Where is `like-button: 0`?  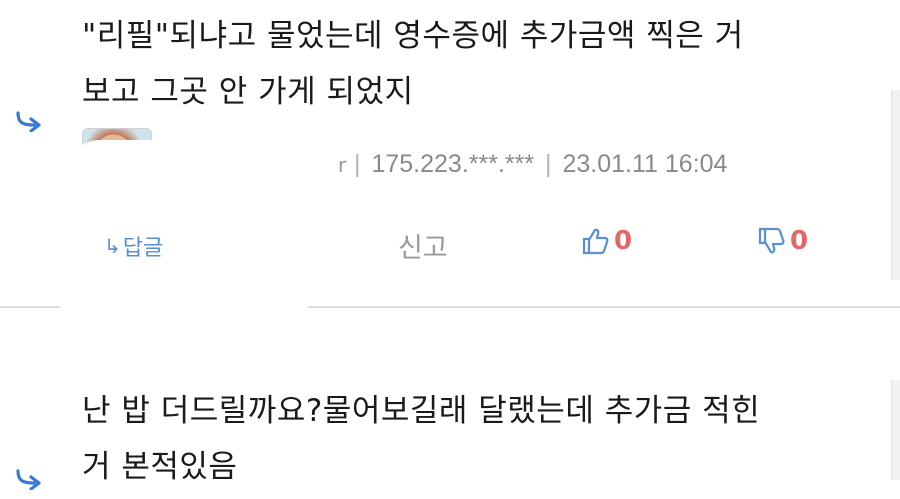
like-button: 0 is located at coordinates (606, 241).